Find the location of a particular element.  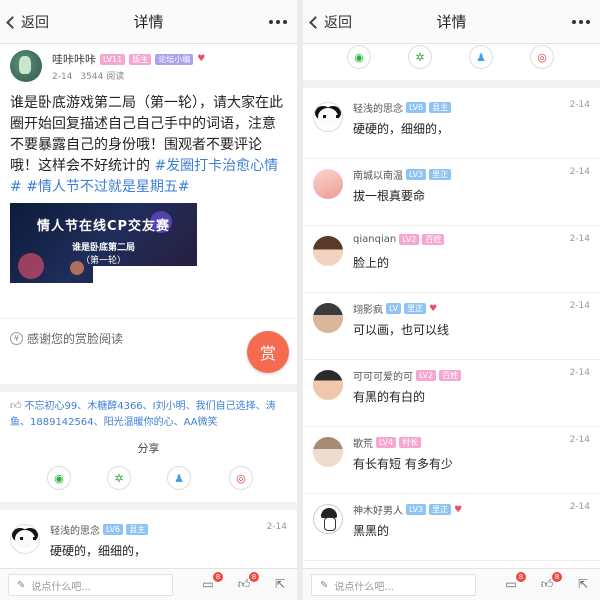

commenter-name: 神木好男人 is located at coordinates (378, 509).